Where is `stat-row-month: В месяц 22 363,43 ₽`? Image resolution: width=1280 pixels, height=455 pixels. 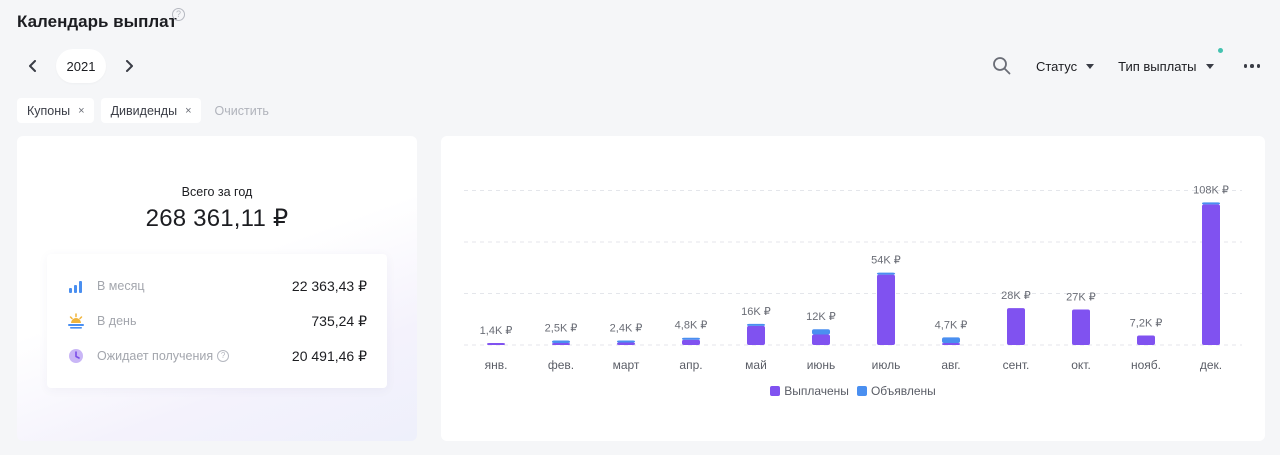 stat-row-month: В месяц 22 363,43 ₽ is located at coordinates (217, 286).